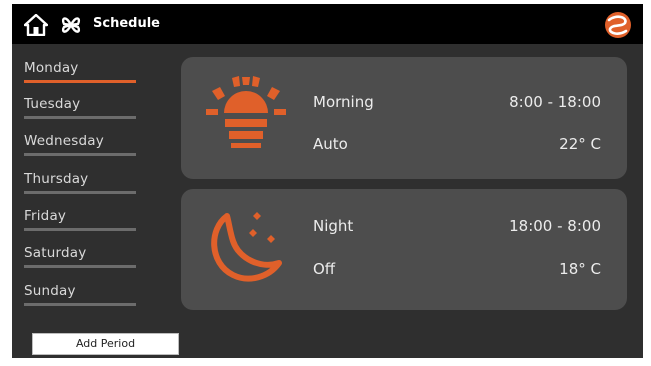 The width and height of the screenshot is (651, 366). I want to click on day-label: Wednesday, so click(64, 141).